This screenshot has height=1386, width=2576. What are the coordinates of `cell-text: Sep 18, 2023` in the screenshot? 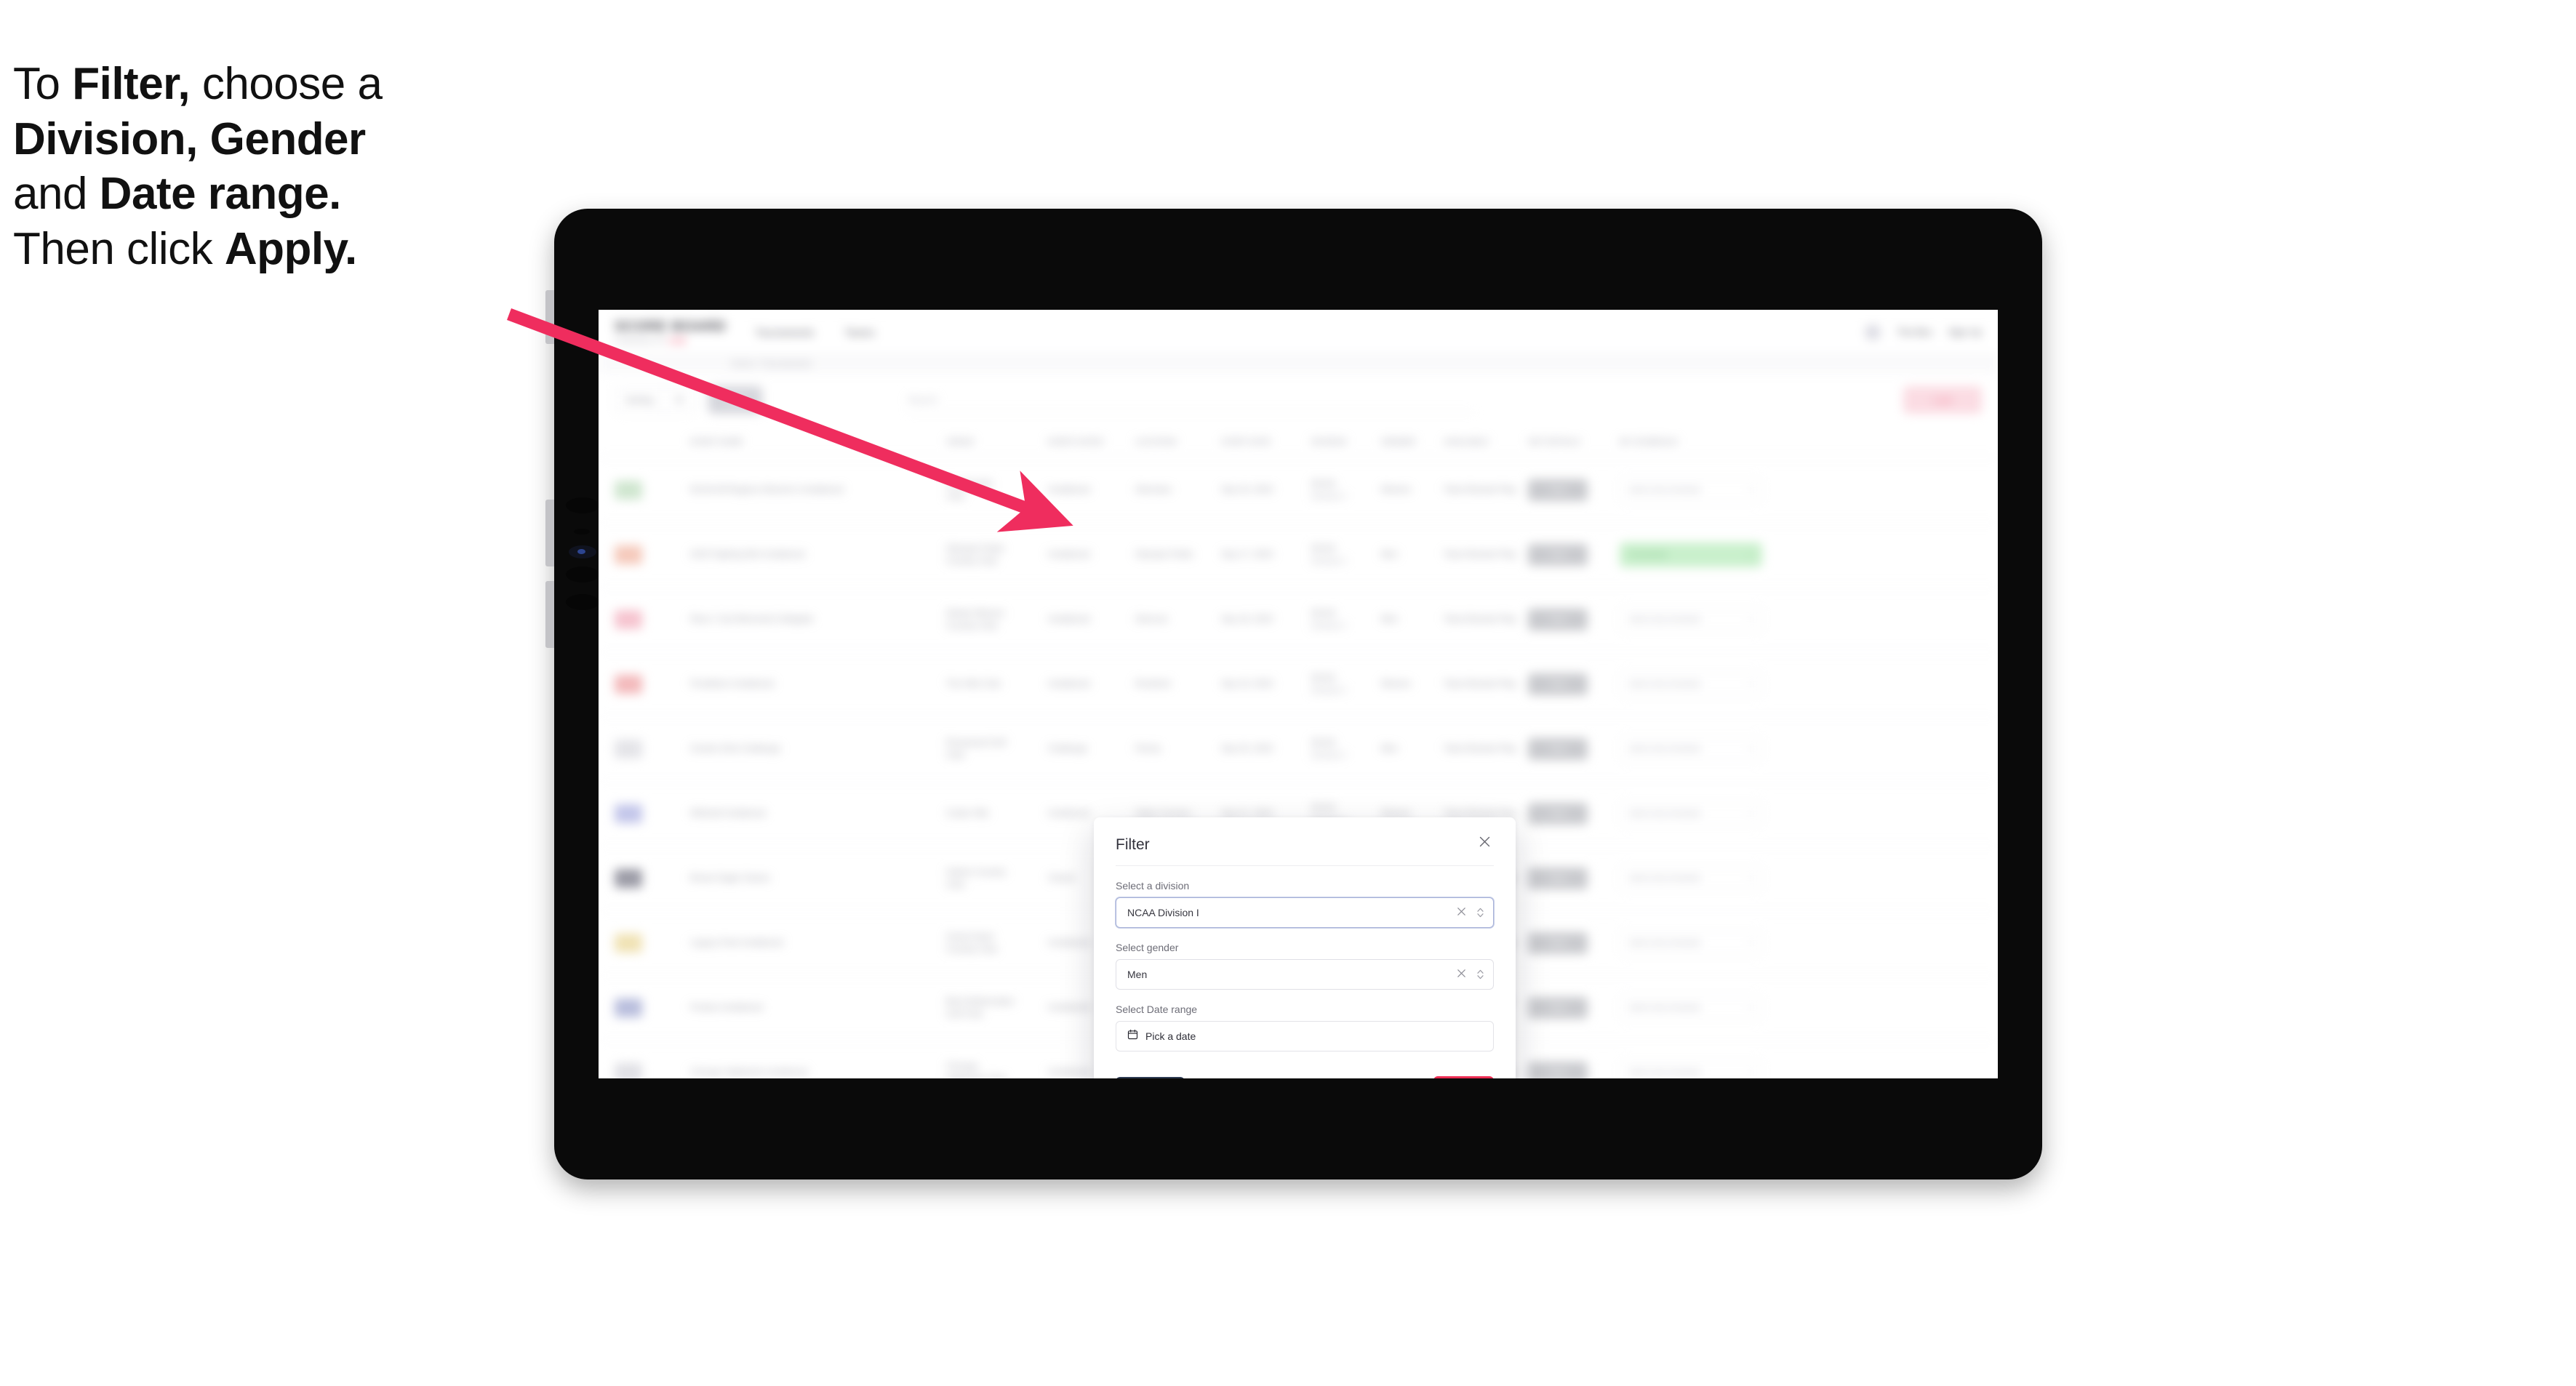 It's located at (1247, 620).